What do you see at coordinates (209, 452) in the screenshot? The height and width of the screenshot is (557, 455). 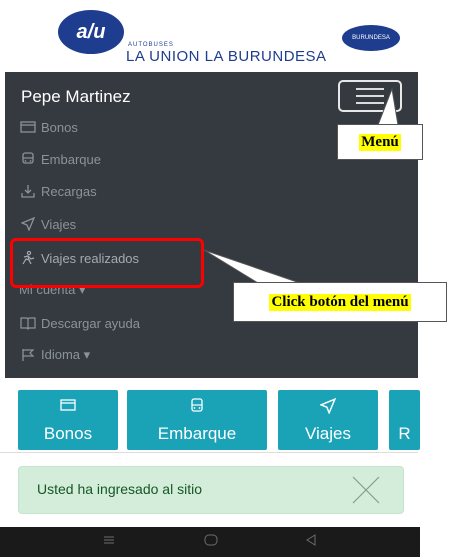 I see `divider` at bounding box center [209, 452].